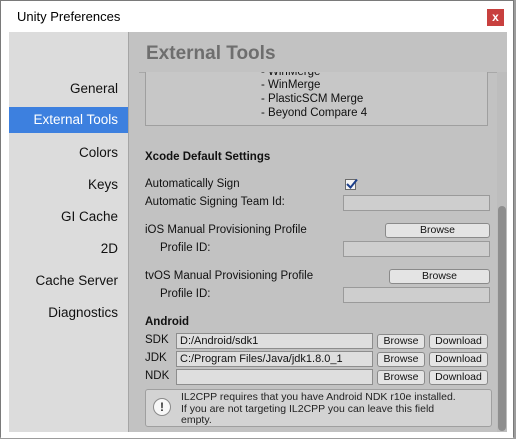 Image resolution: width=516 pixels, height=439 pixels. I want to click on ndk-label: NDK, so click(157, 376).